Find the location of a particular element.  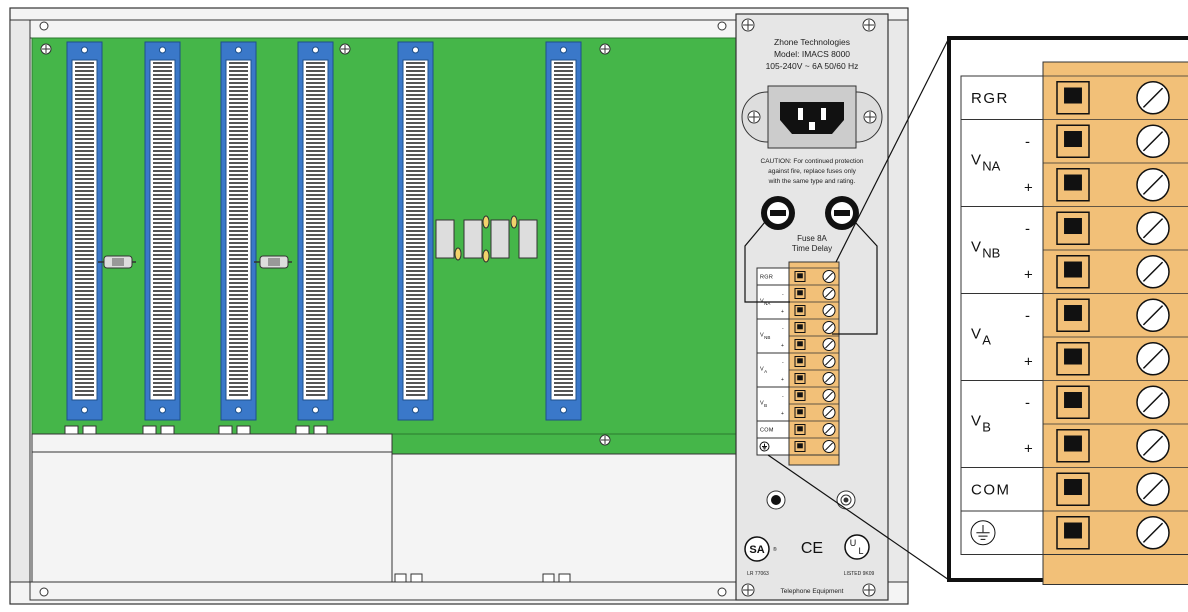

fuse-rating-label: Fuse 8A is located at coordinates (812, 238).